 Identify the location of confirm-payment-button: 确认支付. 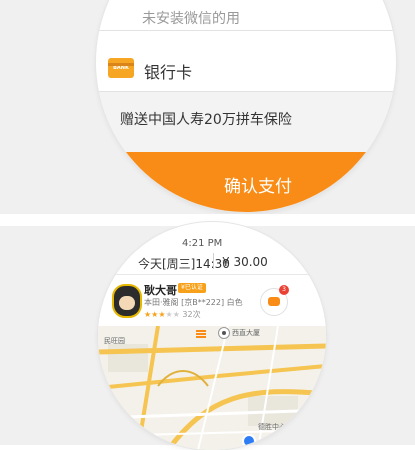
(246, 182).